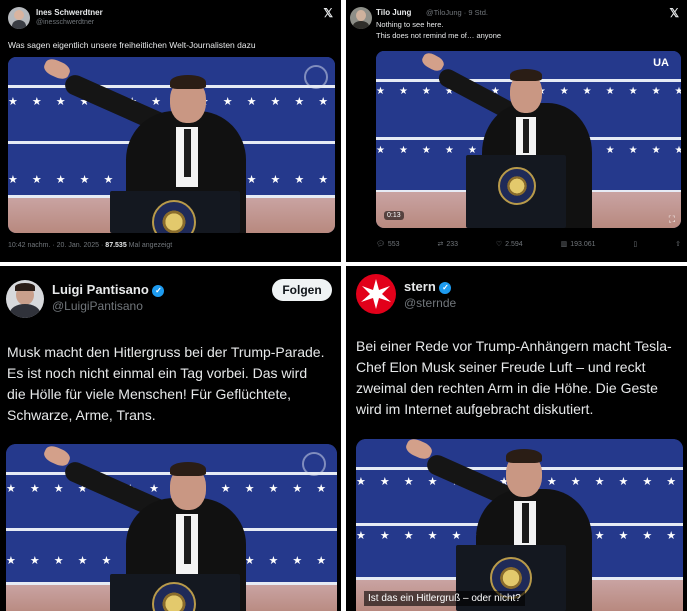 The height and width of the screenshot is (611, 687). Describe the element at coordinates (528, 244) in the screenshot. I see `tweet-actions: 💬︎ 553 ⇄ 233 ♡ 2.594 ▥ 193.061 ▯ ⇧` at that location.